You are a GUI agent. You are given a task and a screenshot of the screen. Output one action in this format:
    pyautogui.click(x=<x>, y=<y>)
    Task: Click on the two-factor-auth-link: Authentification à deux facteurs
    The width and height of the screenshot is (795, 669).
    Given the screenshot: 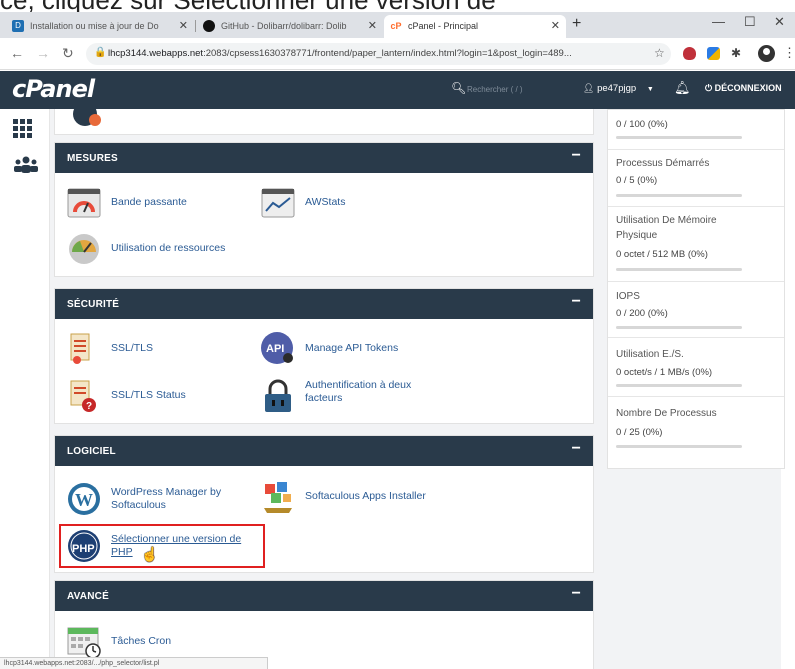 What is the action you would take?
    pyautogui.click(x=348, y=397)
    